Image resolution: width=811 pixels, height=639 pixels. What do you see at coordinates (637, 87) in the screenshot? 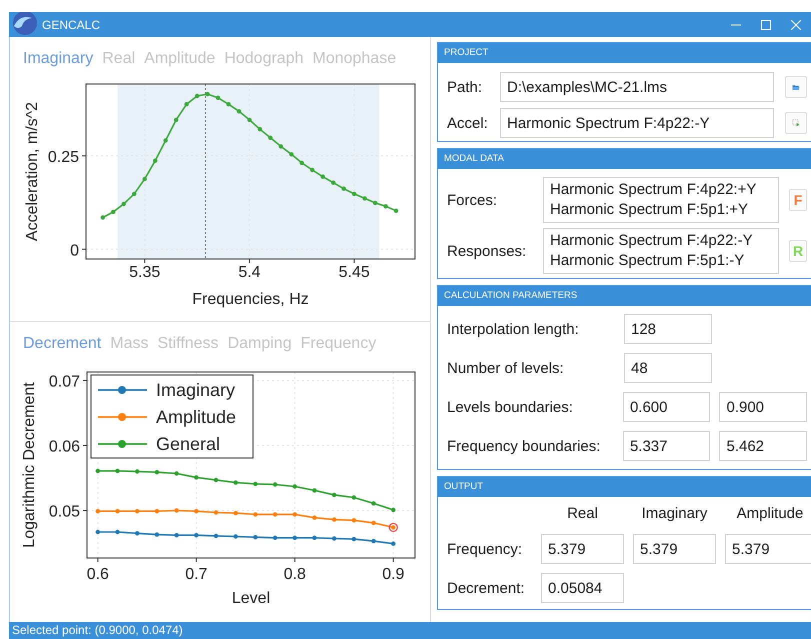
I see `text-field: D:\examples\MC-21.lms` at bounding box center [637, 87].